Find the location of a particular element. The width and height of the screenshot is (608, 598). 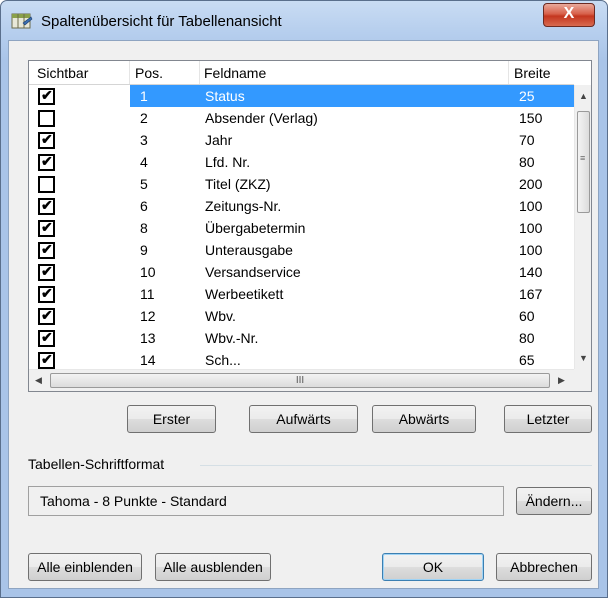

row-position: 2 is located at coordinates (144, 118).